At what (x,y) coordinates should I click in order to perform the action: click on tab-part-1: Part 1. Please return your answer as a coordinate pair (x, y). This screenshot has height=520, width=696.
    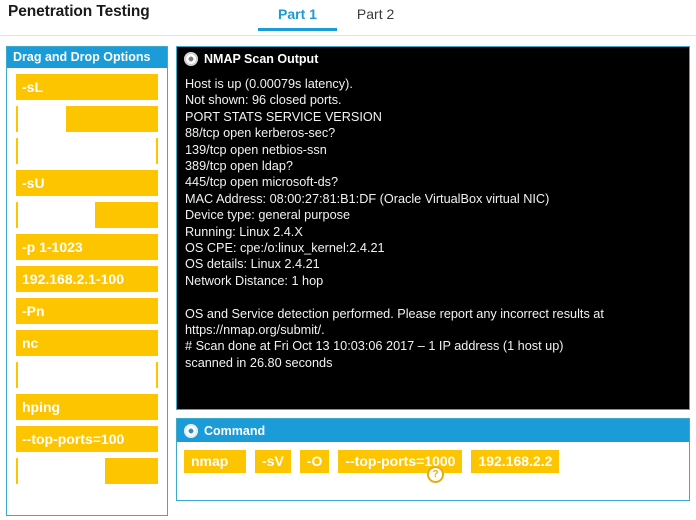
    Looking at the image, I should click on (297, 17).